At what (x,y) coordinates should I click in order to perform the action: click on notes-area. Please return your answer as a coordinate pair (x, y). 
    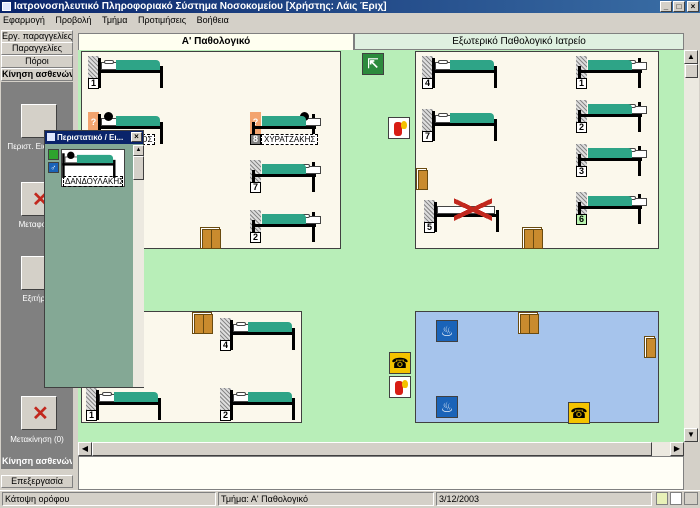
    Looking at the image, I should click on (381, 473).